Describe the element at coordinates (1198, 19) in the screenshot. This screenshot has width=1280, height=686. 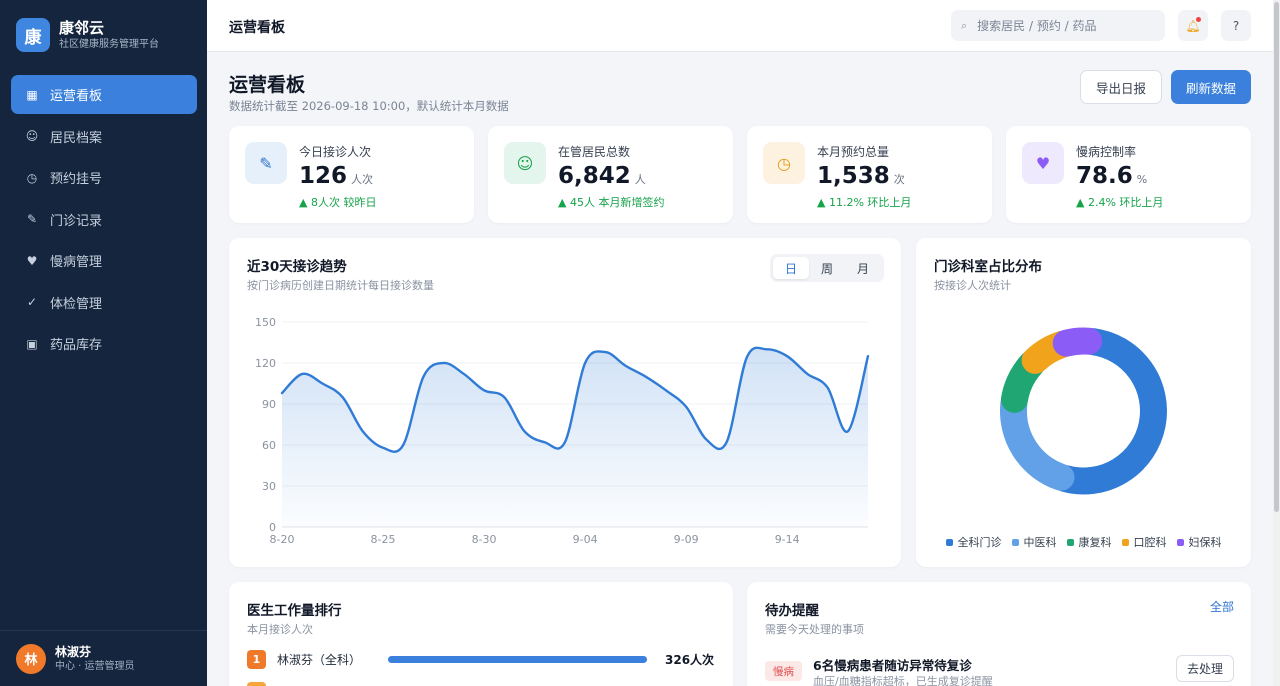
I see `notification-dot` at that location.